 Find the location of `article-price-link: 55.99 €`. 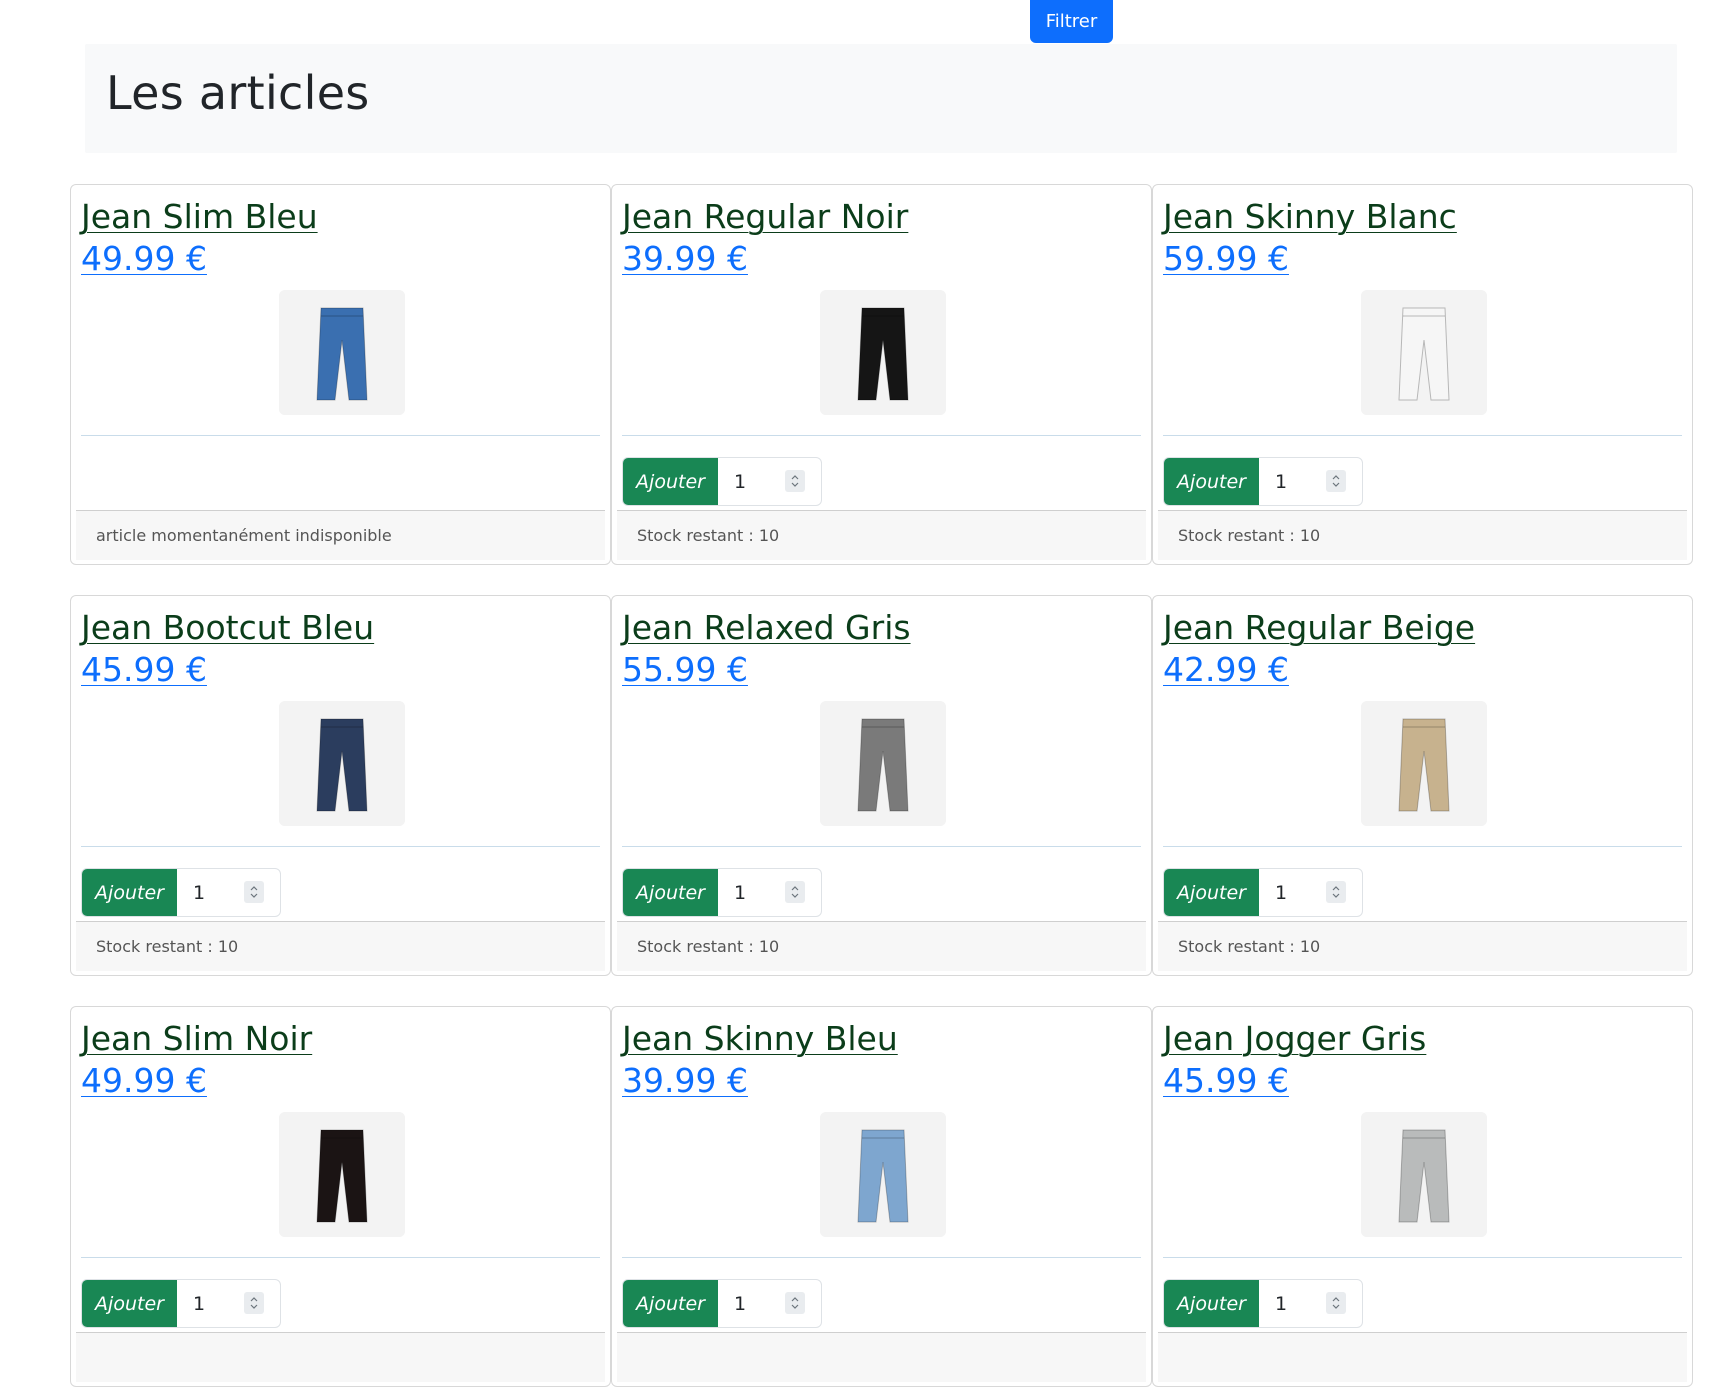

article-price-link: 55.99 € is located at coordinates (685, 669).